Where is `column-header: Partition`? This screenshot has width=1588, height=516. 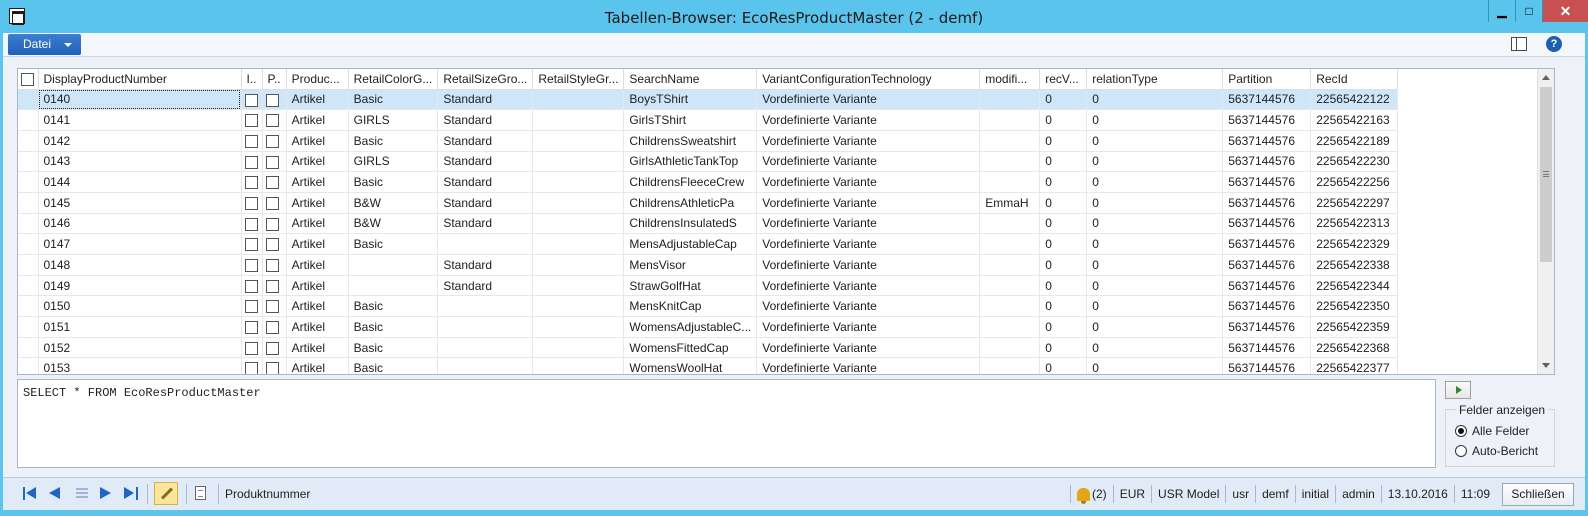
column-header: Partition is located at coordinates (1267, 79).